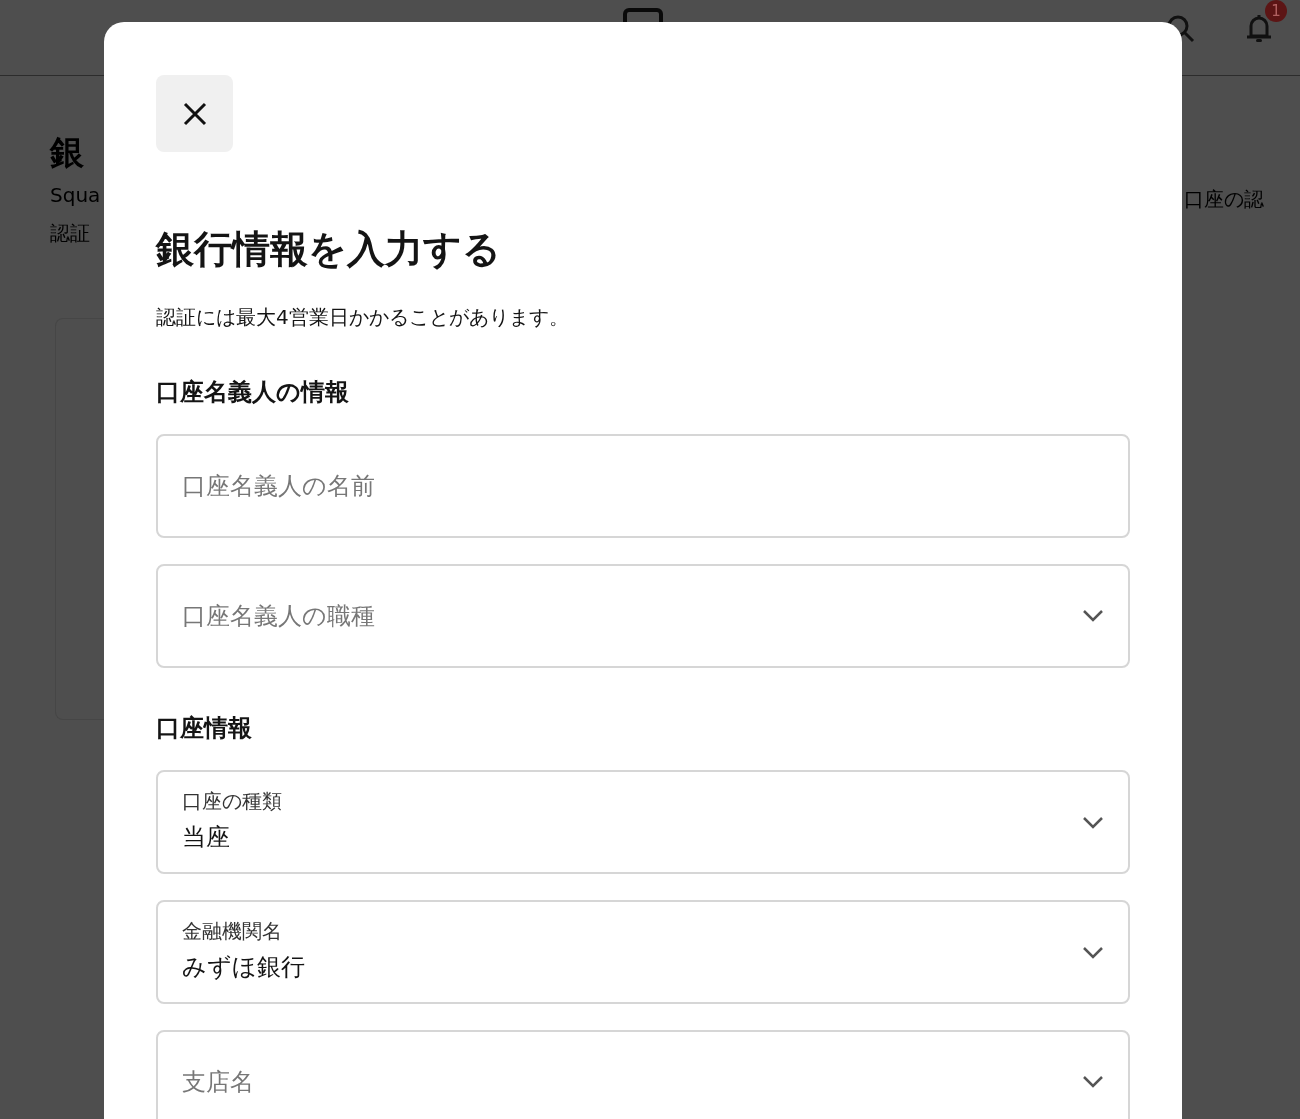 This screenshot has width=1300, height=1119. What do you see at coordinates (76, 195) in the screenshot?
I see `page-description: Squa` at bounding box center [76, 195].